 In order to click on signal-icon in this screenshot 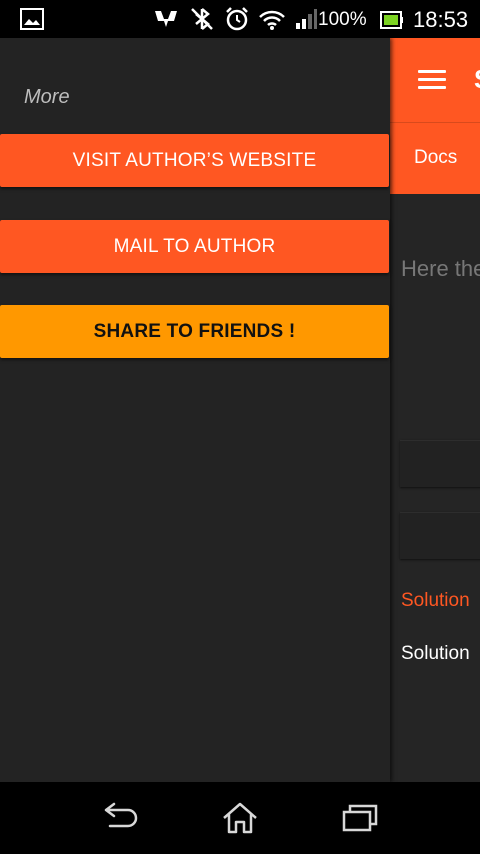, I will do `click(306, 19)`.